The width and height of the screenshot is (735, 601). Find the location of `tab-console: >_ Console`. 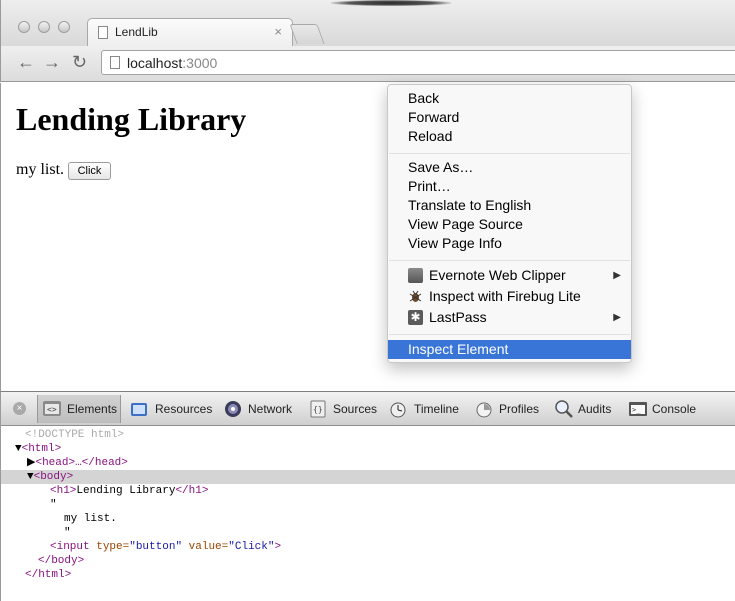

tab-console: >_ Console is located at coordinates (663, 409).